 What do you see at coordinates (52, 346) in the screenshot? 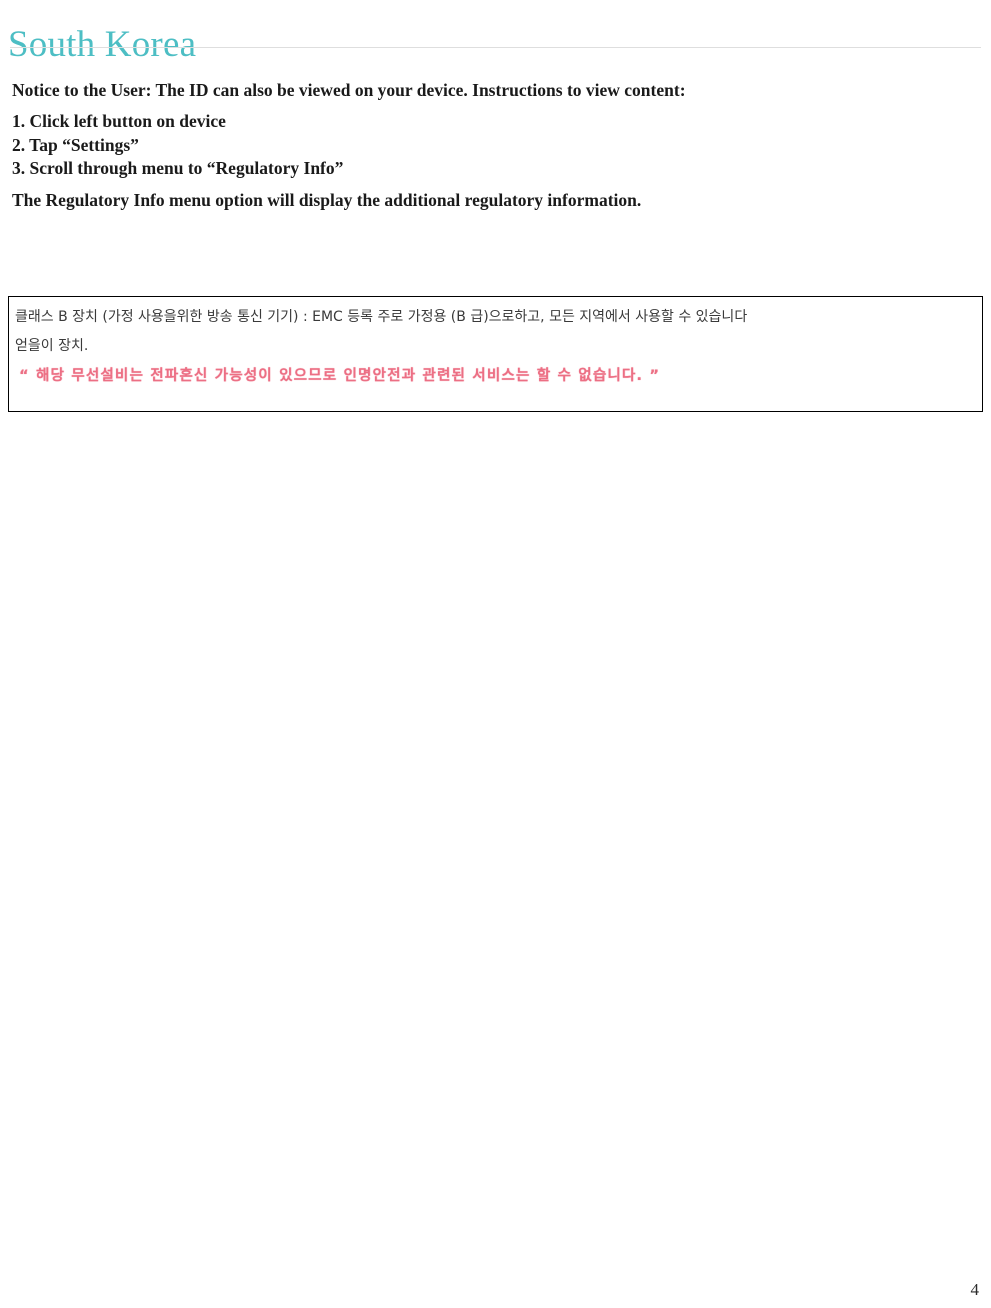
I see `regulatory-korean-line-2: 얻을이 장치.` at bounding box center [52, 346].